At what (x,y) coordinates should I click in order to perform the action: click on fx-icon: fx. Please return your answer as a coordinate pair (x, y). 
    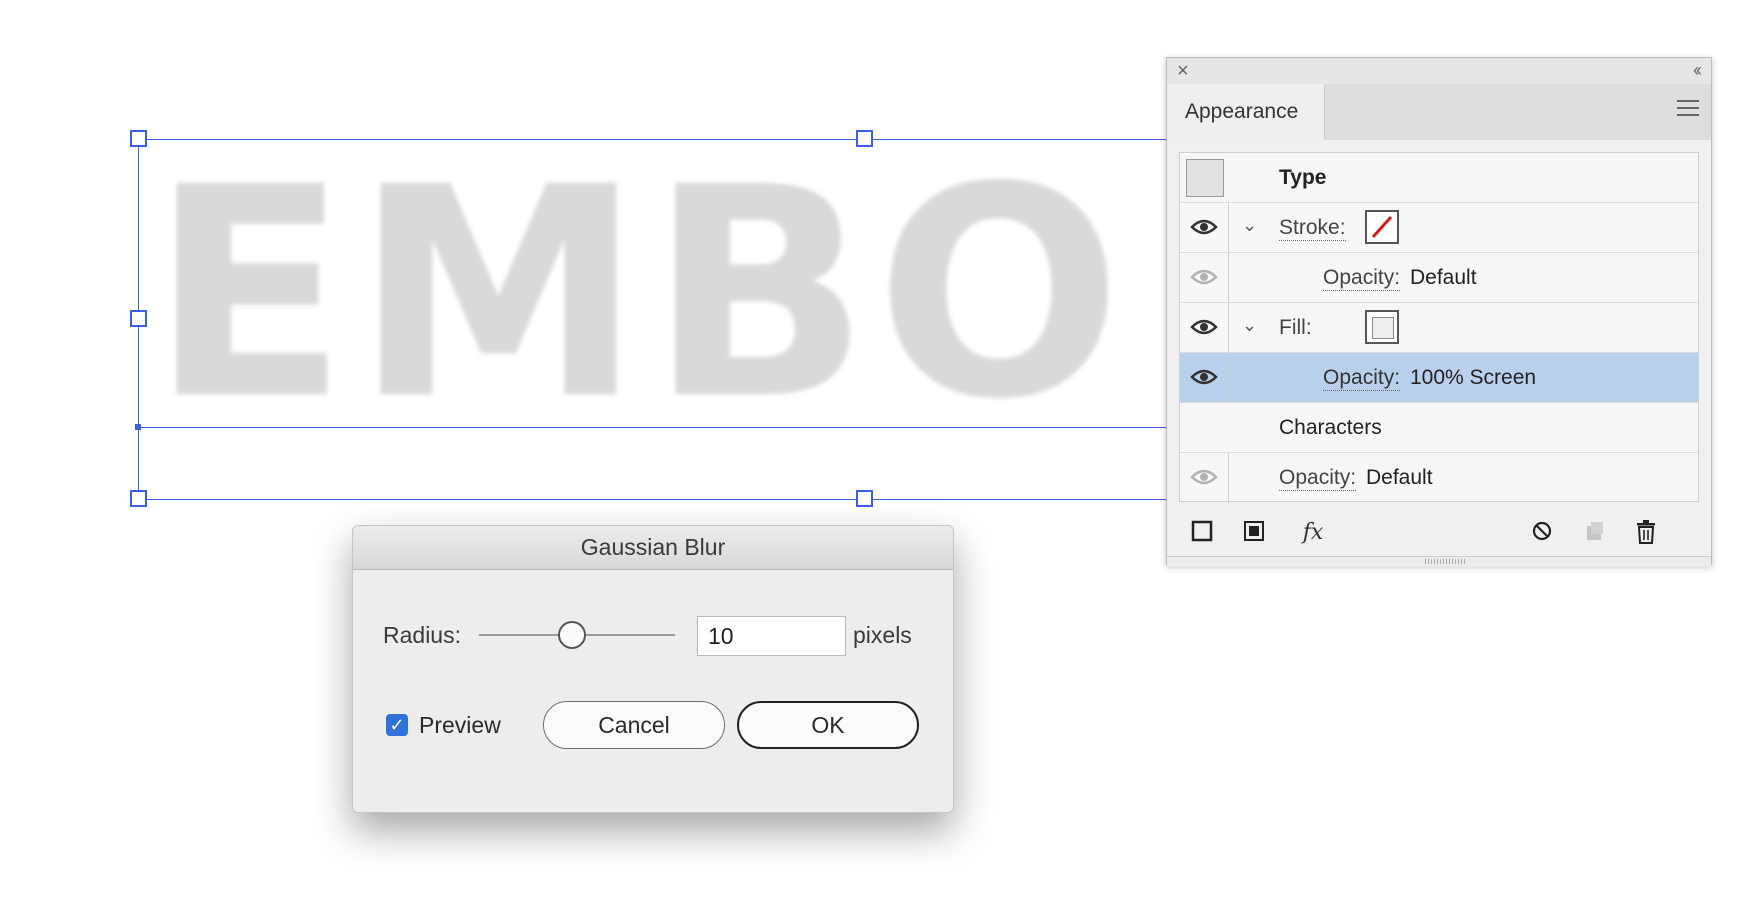
    Looking at the image, I should click on (1313, 533).